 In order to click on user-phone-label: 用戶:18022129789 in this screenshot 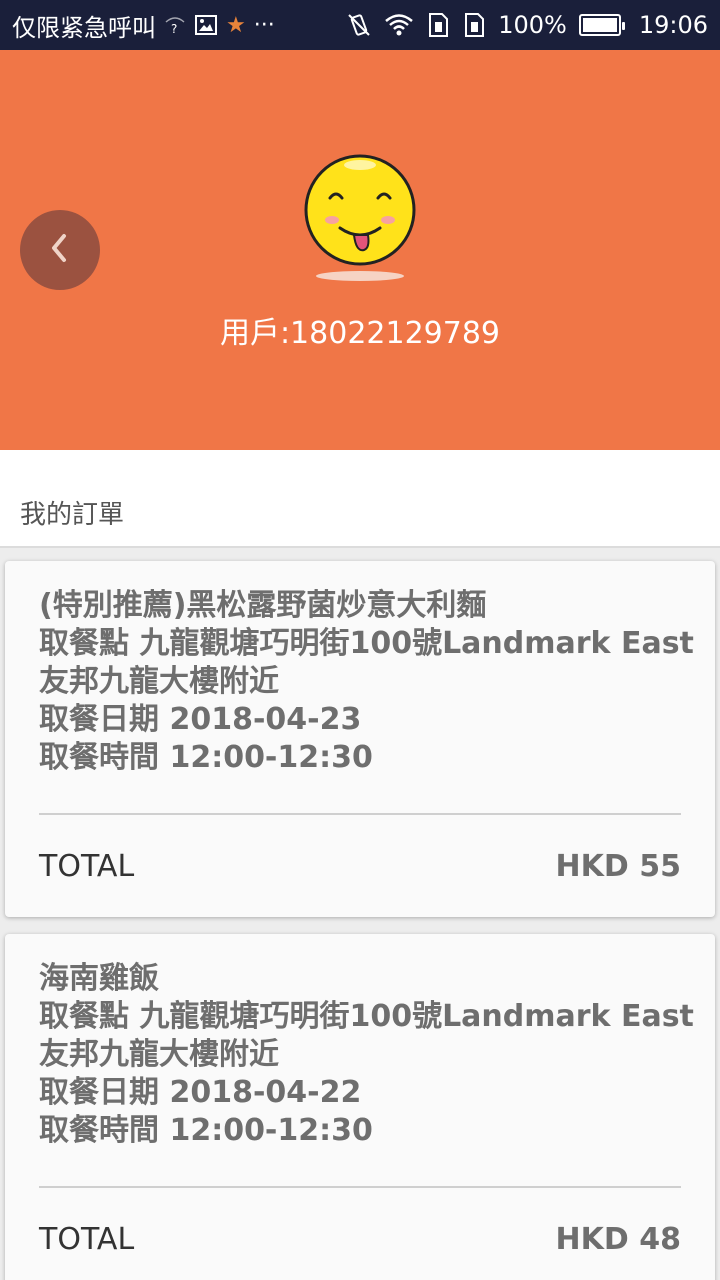, I will do `click(360, 333)`.